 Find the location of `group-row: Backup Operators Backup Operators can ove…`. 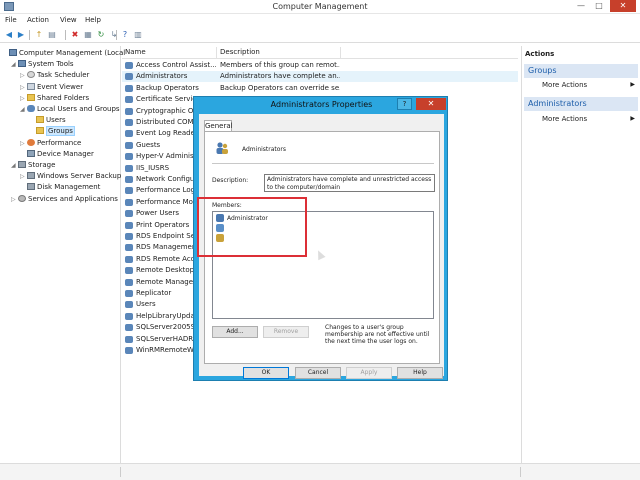

group-row: Backup Operators Backup Operators can ove… is located at coordinates (320, 88).